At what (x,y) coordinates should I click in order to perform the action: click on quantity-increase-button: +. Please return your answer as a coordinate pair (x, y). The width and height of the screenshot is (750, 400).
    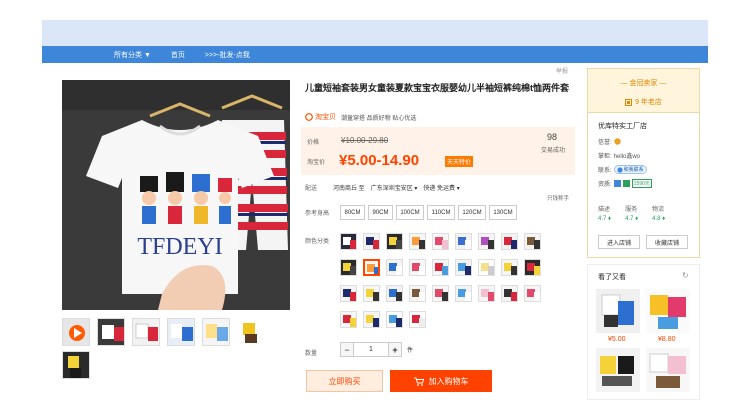
    Looking at the image, I should click on (395, 349).